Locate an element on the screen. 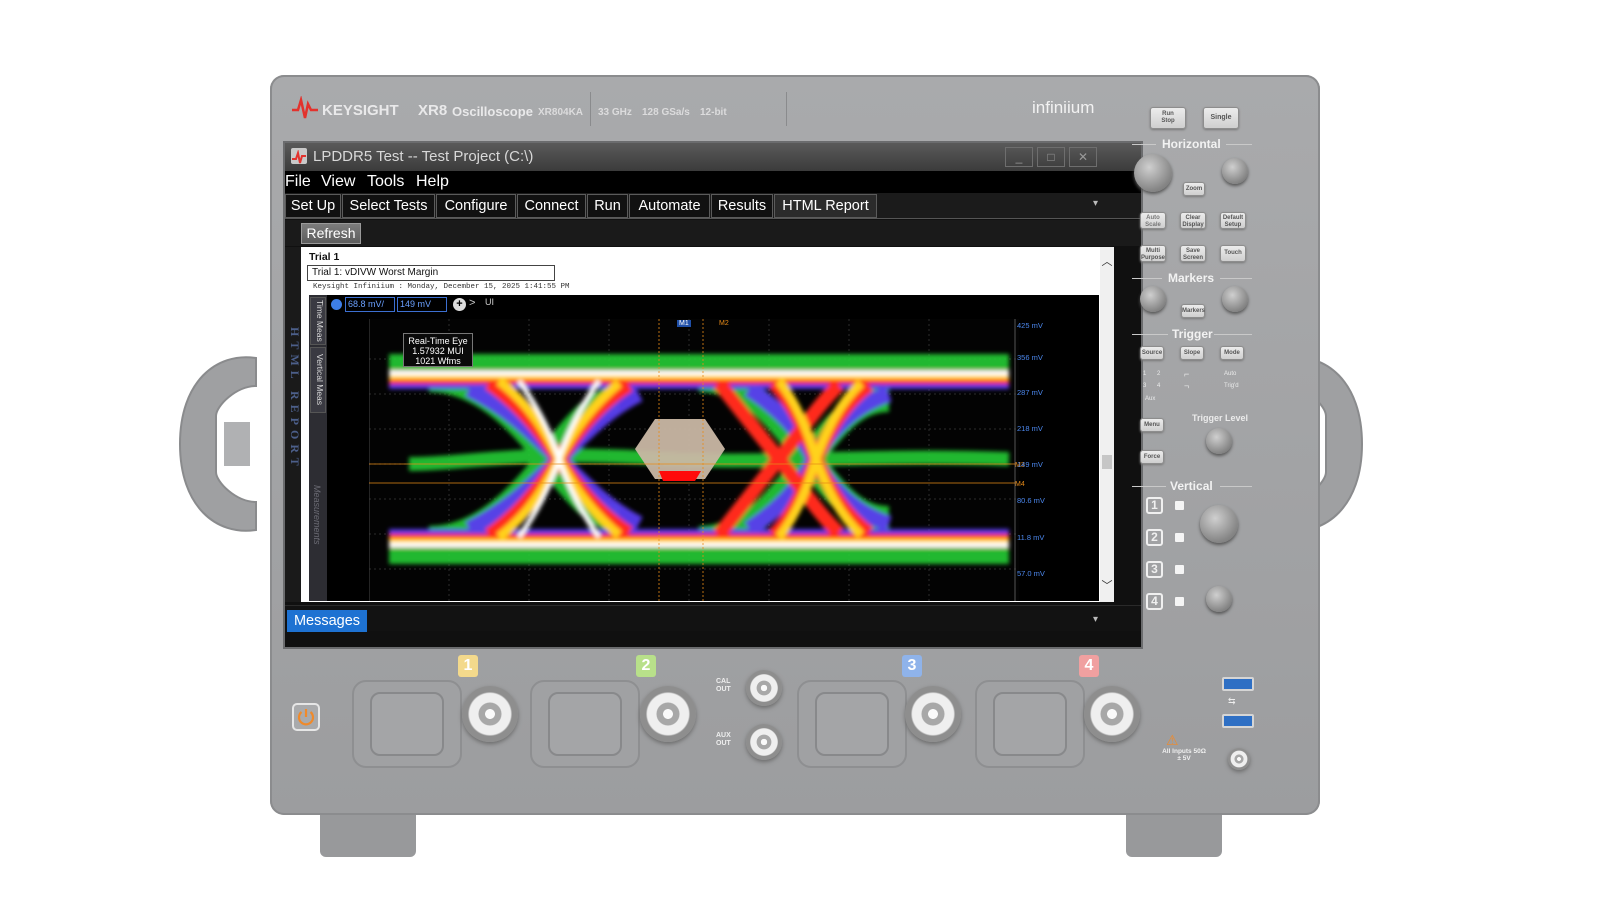  refresh-button: Refresh is located at coordinates (331, 233).